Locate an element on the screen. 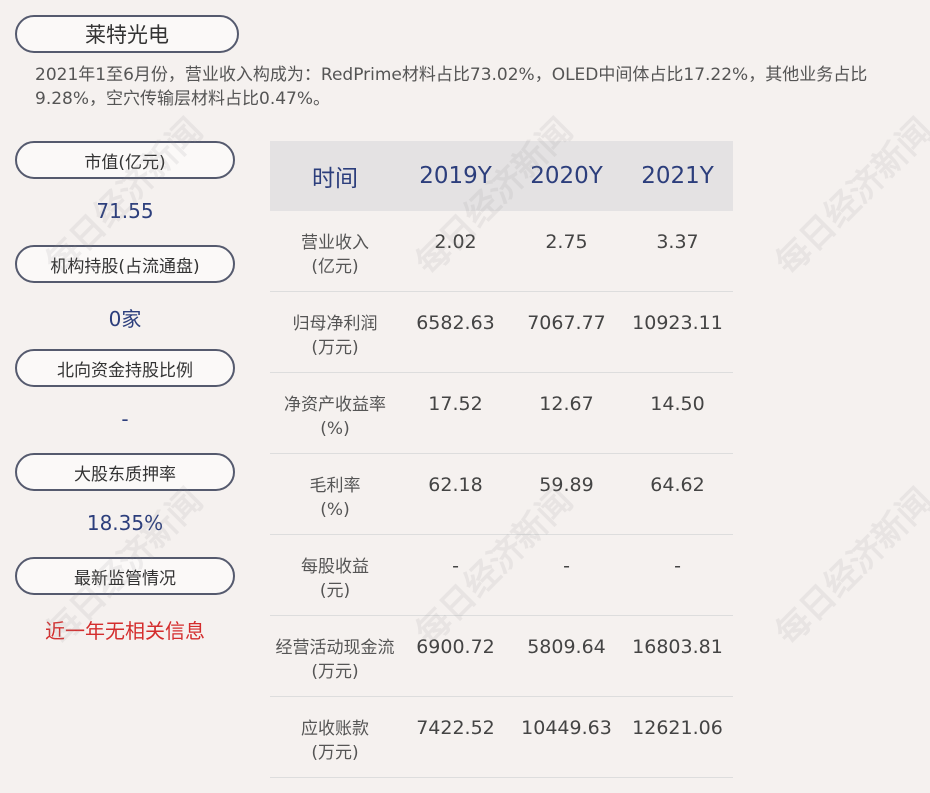 This screenshot has height=793, width=930. row-value: 12621.06 is located at coordinates (677, 728).